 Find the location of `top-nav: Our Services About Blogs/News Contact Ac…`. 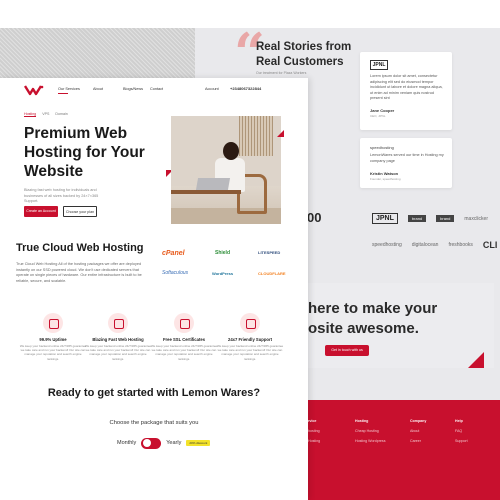

top-nav: Our Services About Blogs/News Contact Ac… is located at coordinates (154, 90).